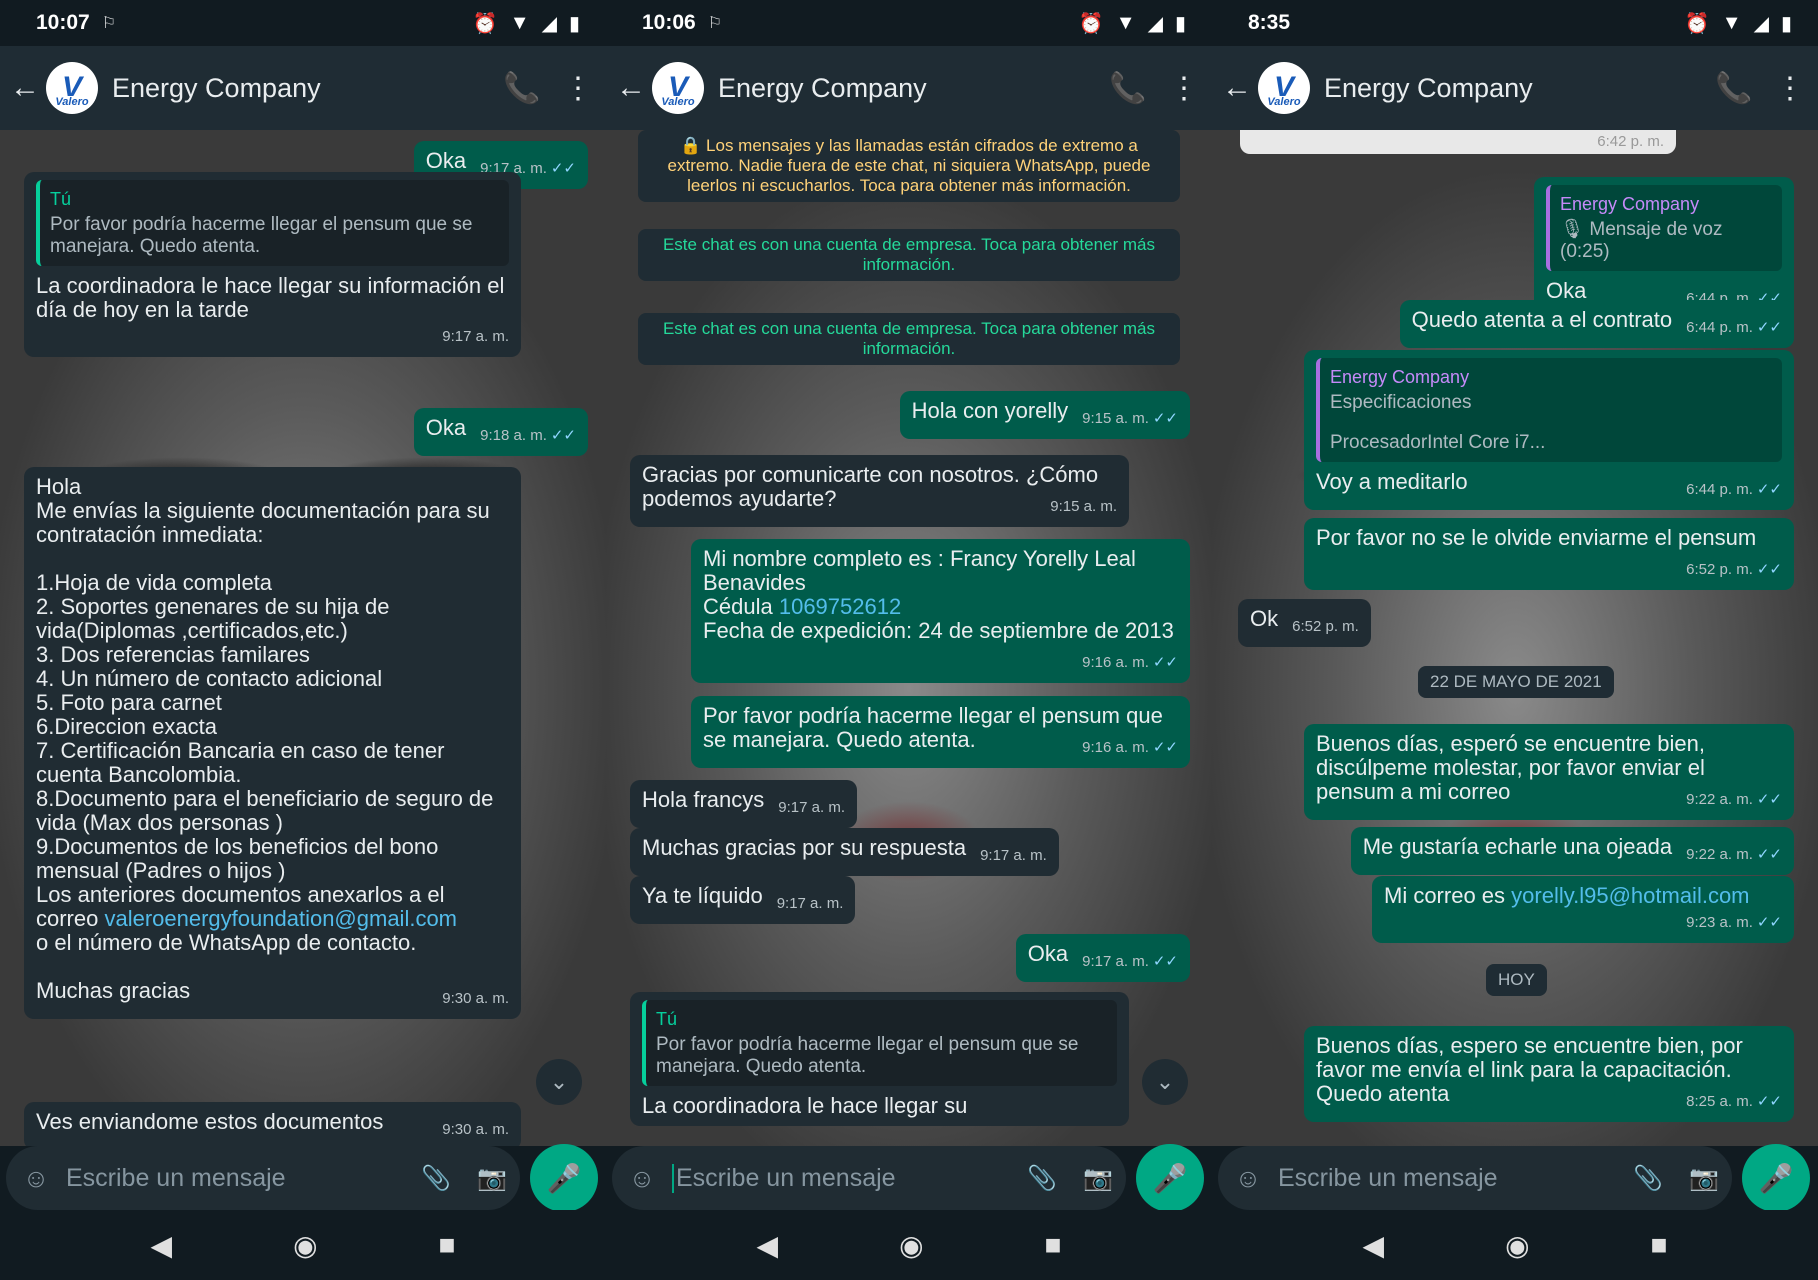 The height and width of the screenshot is (1280, 1818). I want to click on lock-icon: 🔒, so click(691, 145).